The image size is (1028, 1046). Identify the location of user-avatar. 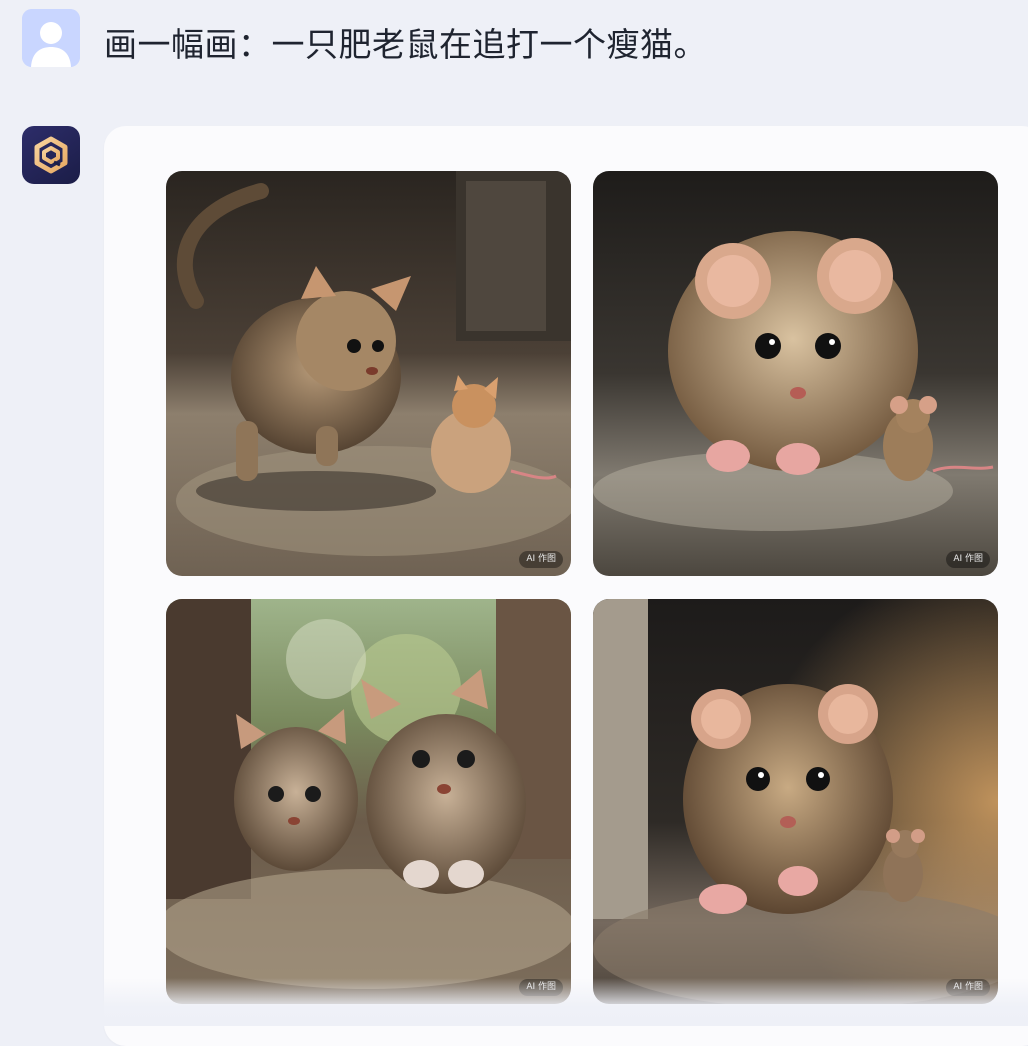
(51, 38).